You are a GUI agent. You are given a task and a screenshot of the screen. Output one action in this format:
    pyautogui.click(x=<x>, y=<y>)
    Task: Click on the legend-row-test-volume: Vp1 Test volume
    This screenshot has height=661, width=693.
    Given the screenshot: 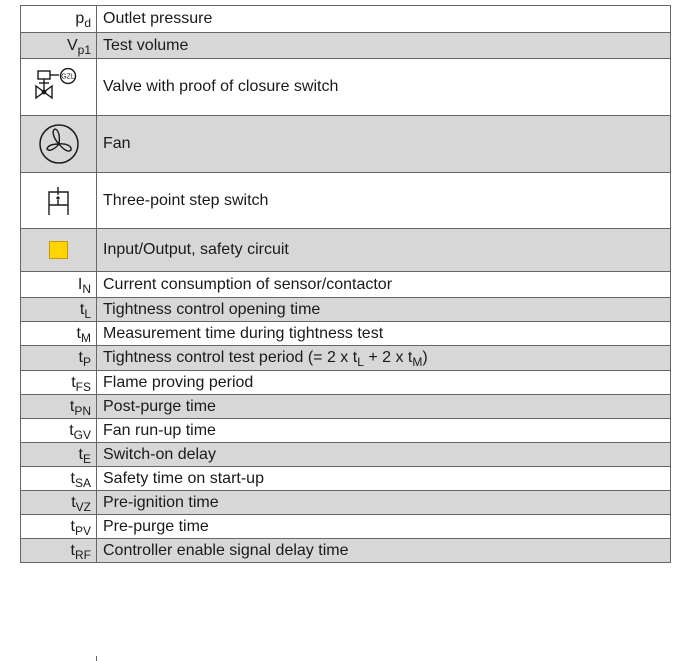 What is the action you would take?
    pyautogui.click(x=345, y=45)
    